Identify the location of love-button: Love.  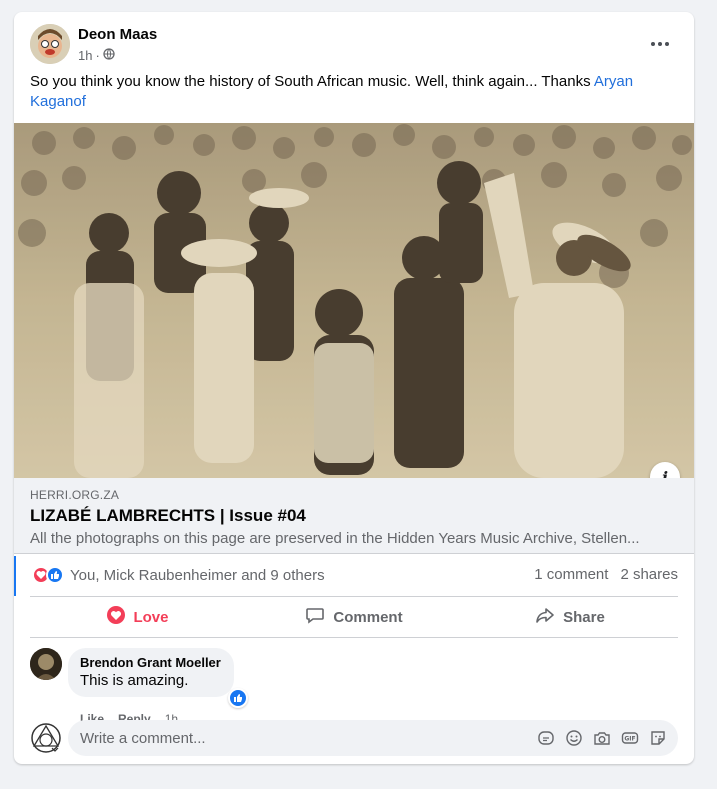
(138, 617).